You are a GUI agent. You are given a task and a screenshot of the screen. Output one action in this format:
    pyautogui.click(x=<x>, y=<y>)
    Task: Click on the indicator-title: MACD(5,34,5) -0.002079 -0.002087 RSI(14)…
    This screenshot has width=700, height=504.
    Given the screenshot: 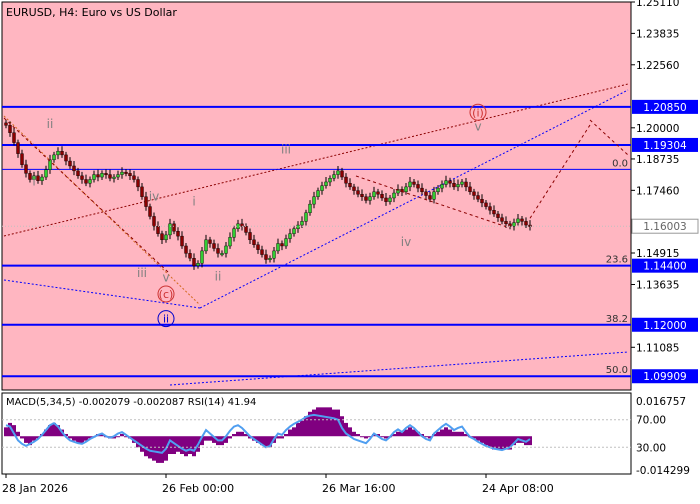 What is the action you would take?
    pyautogui.click(x=131, y=402)
    